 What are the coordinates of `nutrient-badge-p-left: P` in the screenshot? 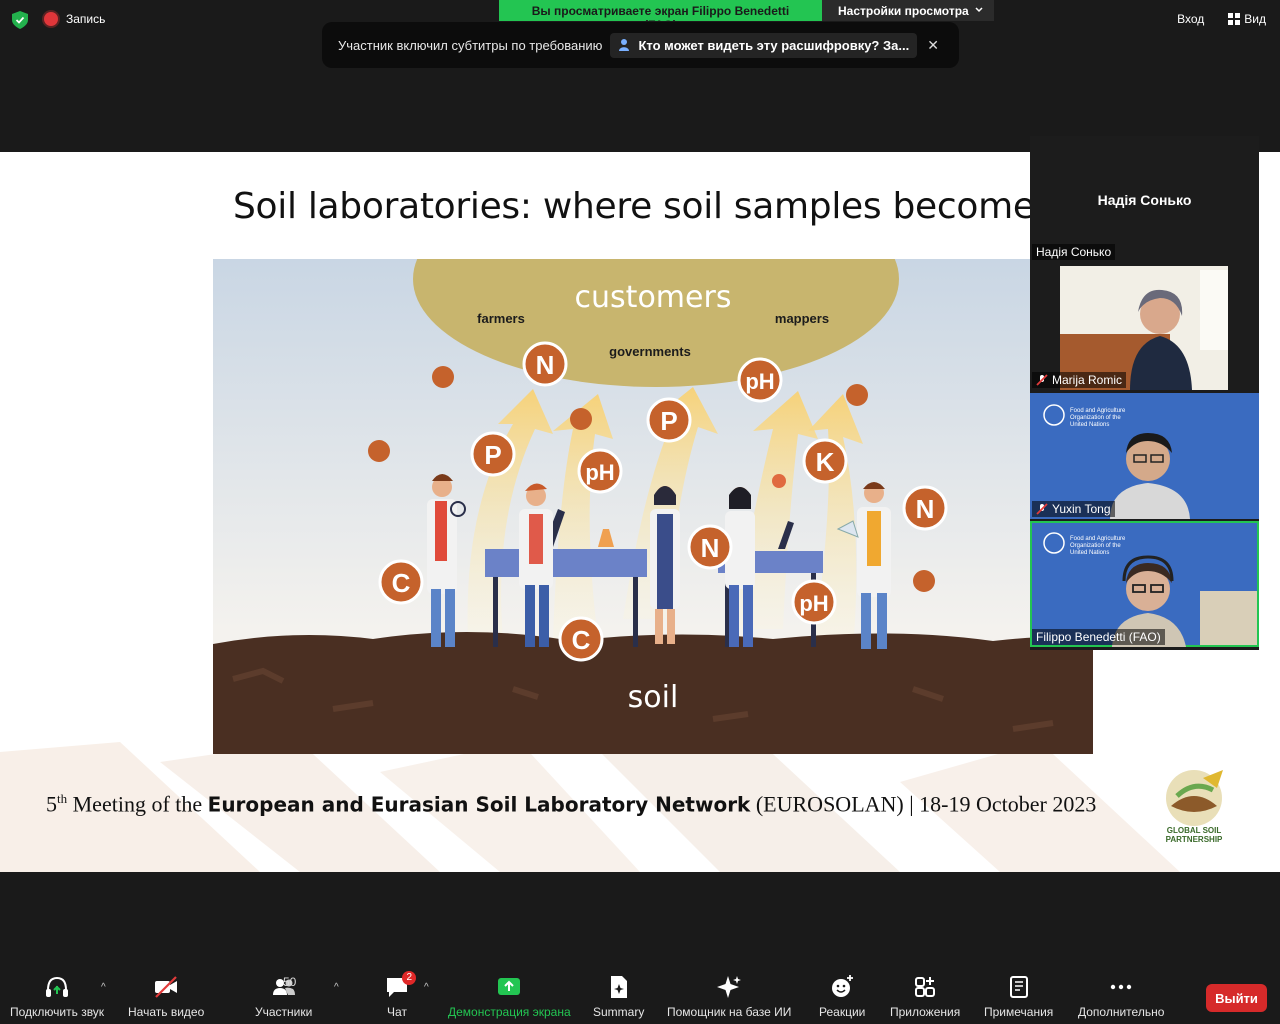 It's located at (493, 454).